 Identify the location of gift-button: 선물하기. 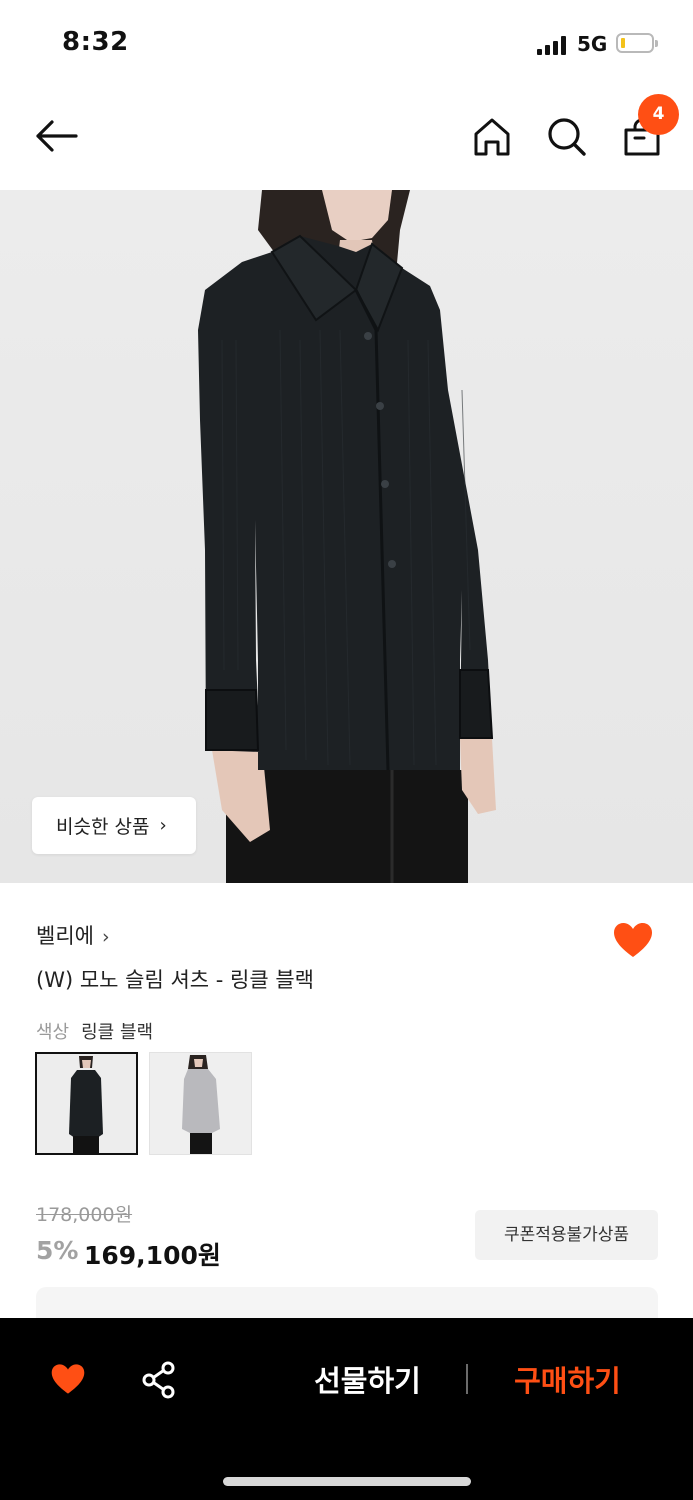
(367, 1379).